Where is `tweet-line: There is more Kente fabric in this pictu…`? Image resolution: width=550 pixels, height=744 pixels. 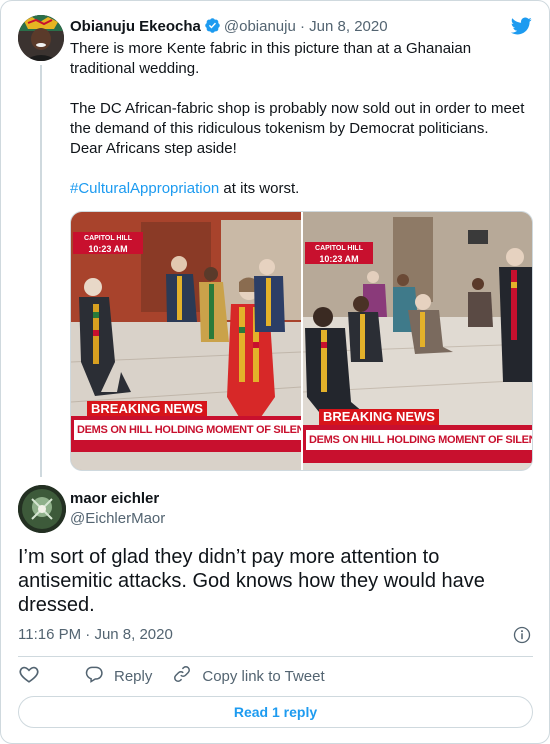 tweet-line: There is more Kente fabric in this pictu… is located at coordinates (271, 48).